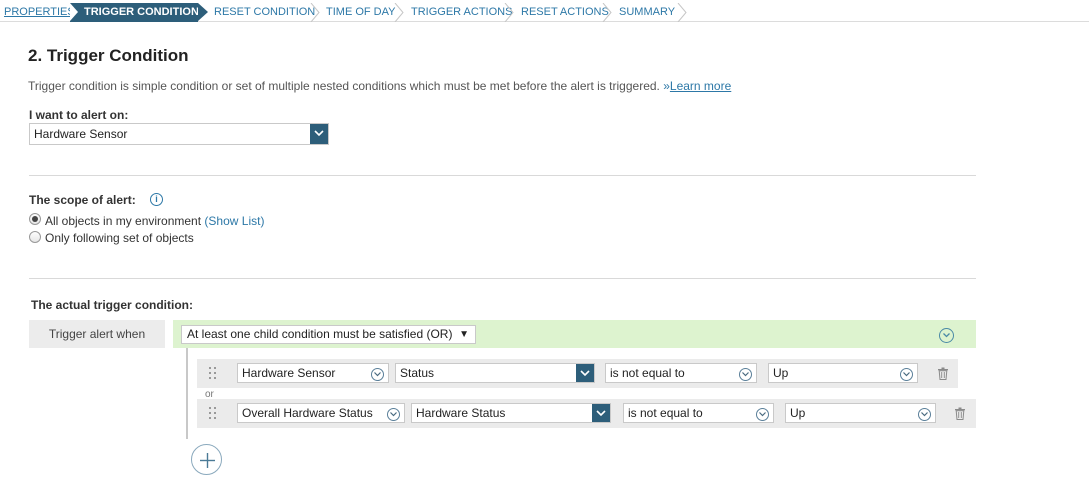 This screenshot has width=1089, height=494. Describe the element at coordinates (112, 305) in the screenshot. I see `trigger-condition-label: The actual trigger condition:` at that location.